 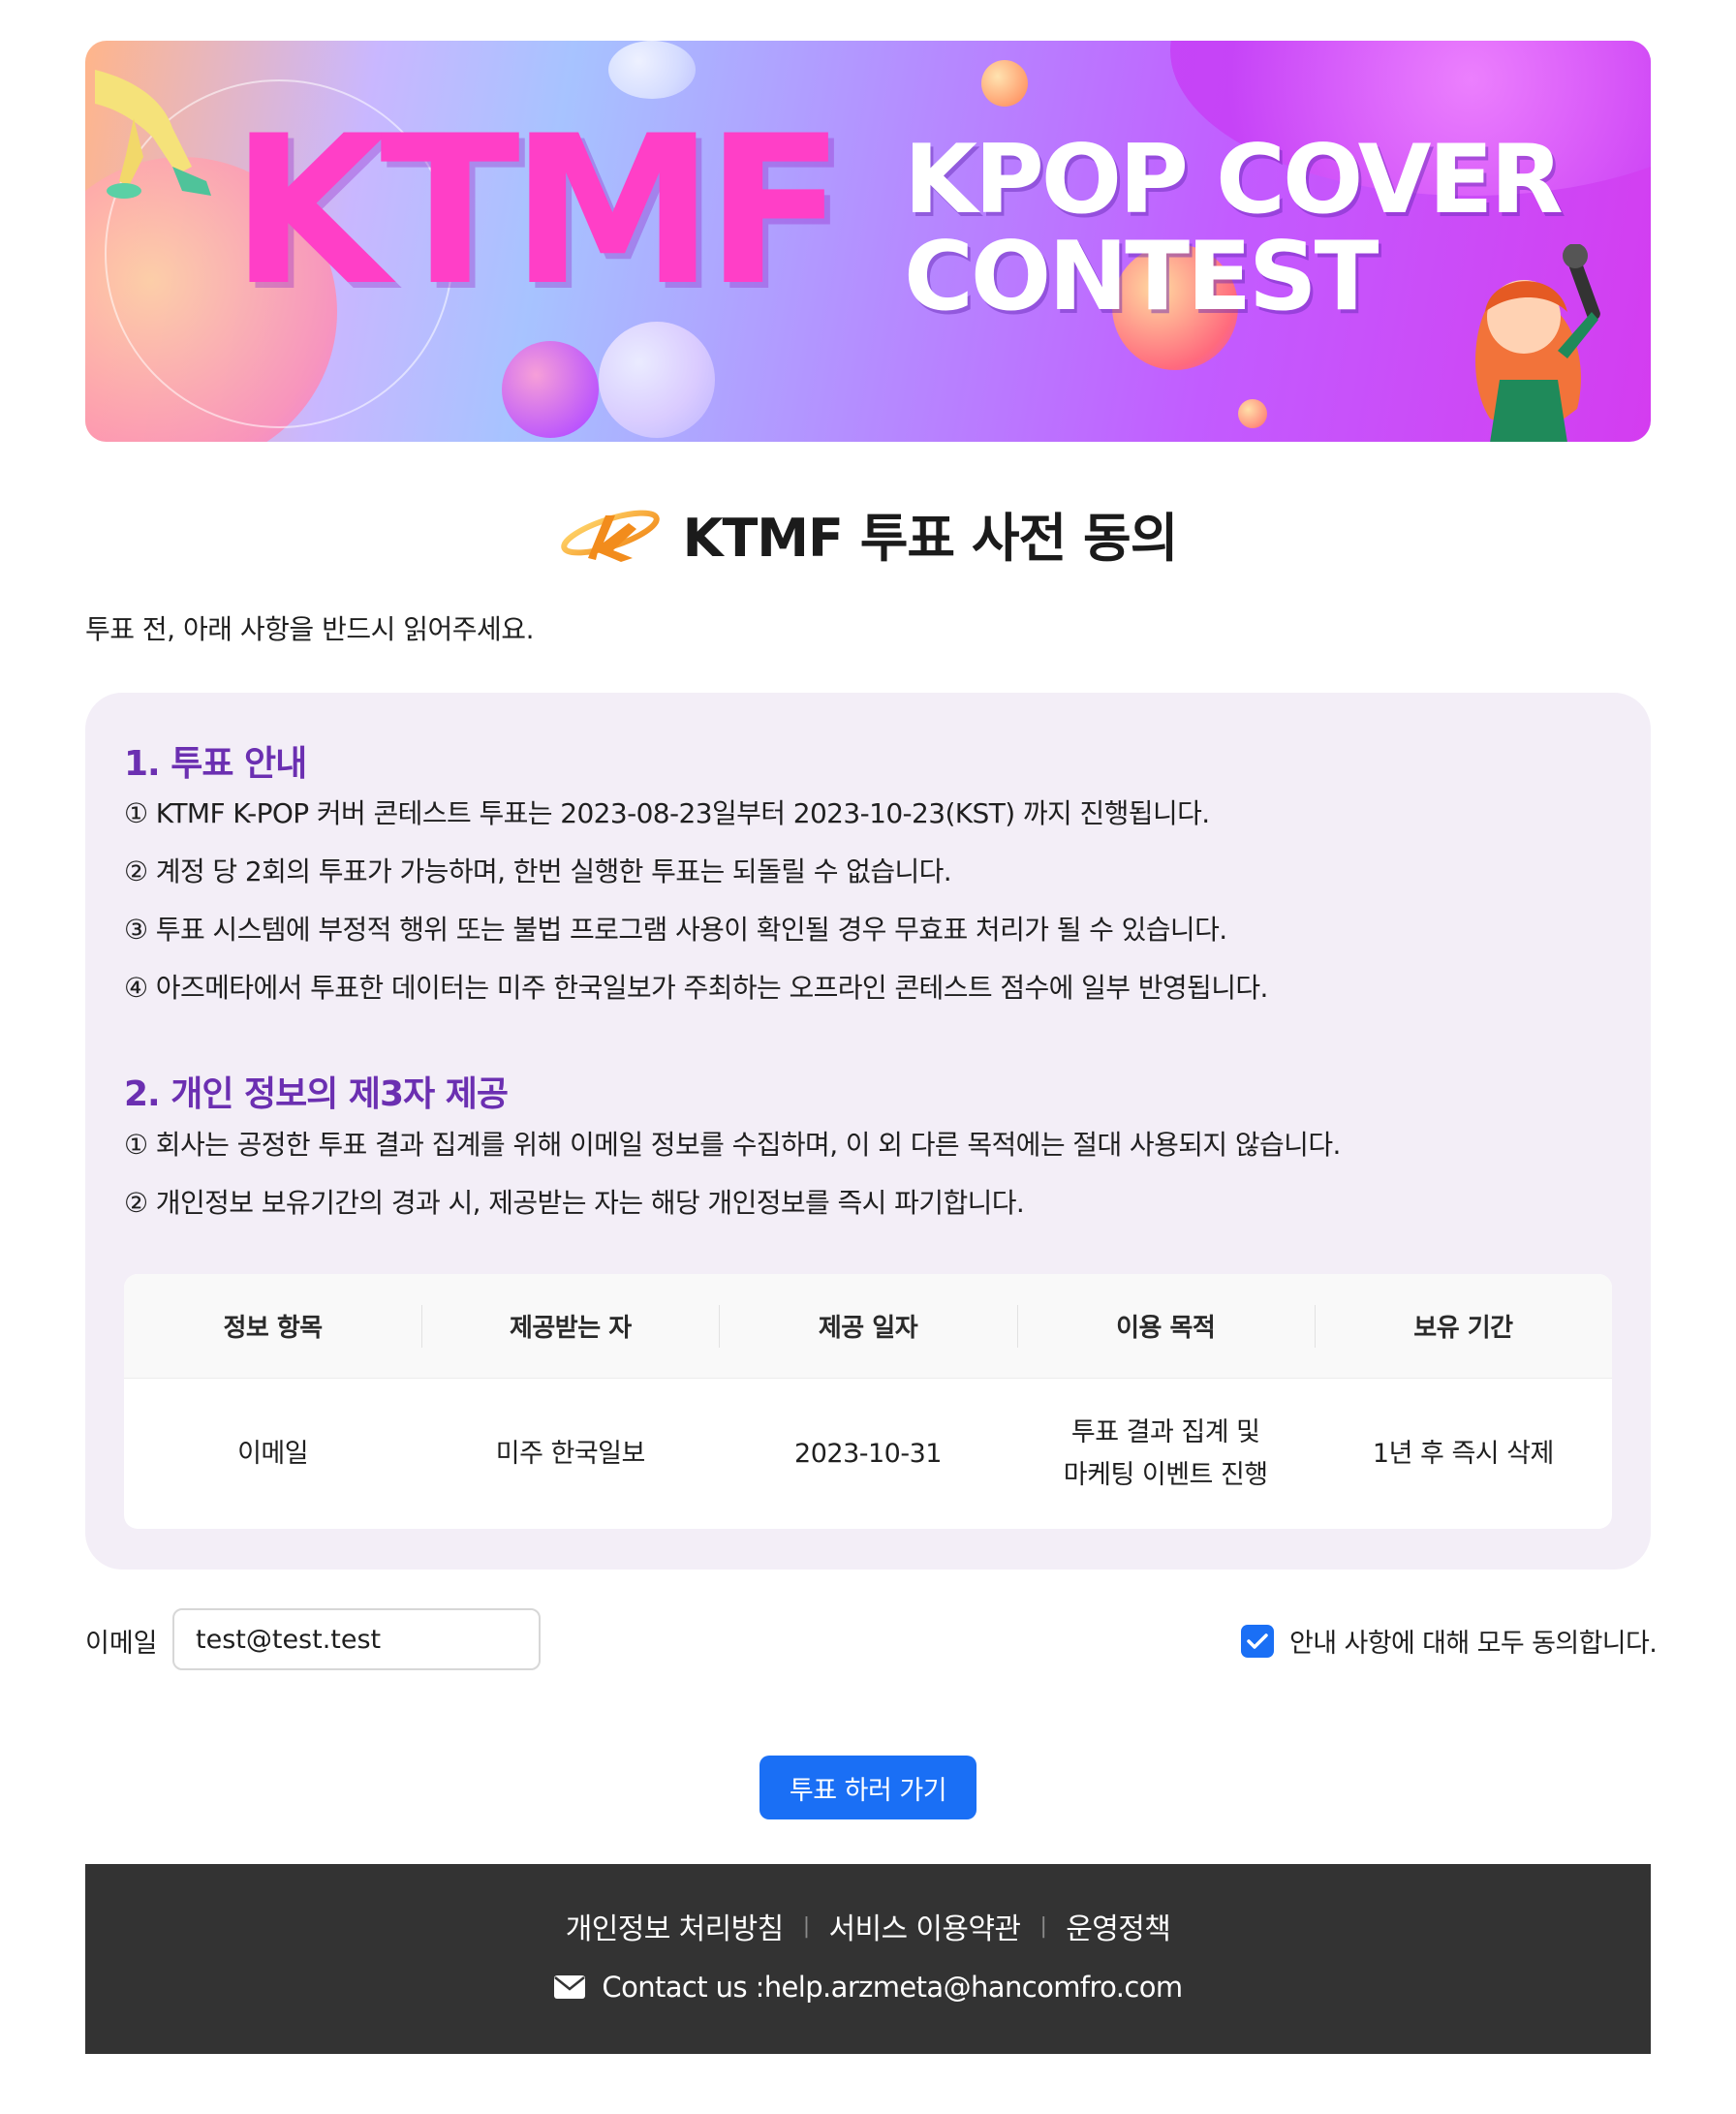 I want to click on cell-date: 2023-10-31, so click(x=867, y=1454).